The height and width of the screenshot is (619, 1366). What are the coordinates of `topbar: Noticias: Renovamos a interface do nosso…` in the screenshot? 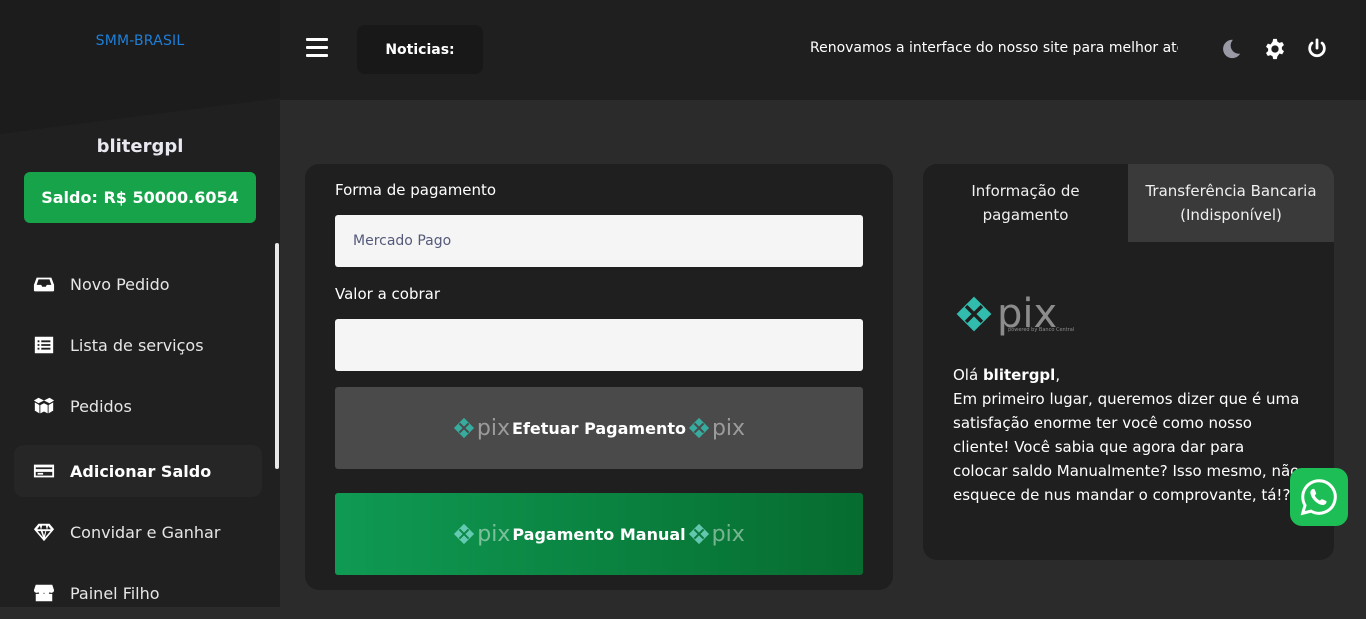 It's located at (823, 50).